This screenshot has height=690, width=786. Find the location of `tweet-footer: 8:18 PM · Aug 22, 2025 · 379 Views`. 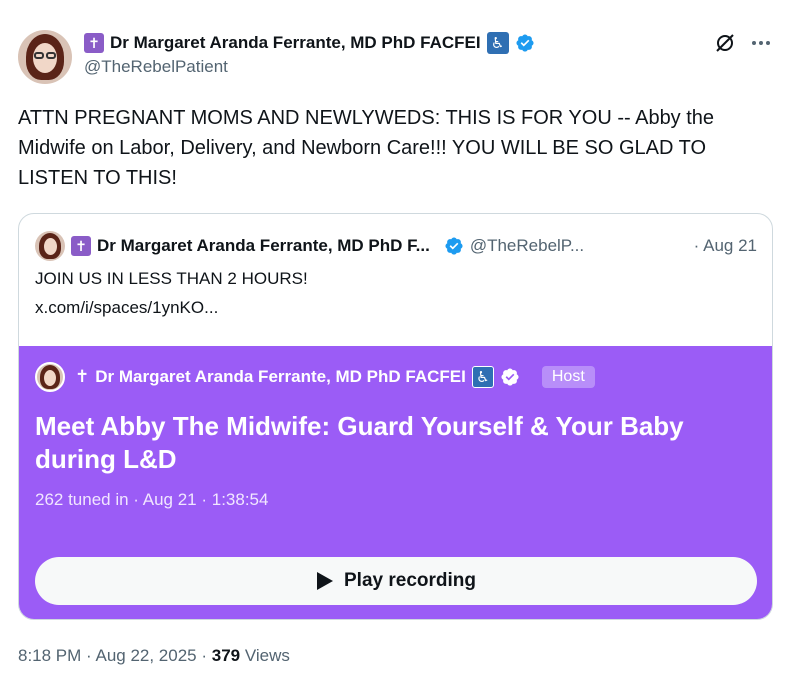

tweet-footer: 8:18 PM · Aug 22, 2025 · 379 Views is located at coordinates (154, 656).